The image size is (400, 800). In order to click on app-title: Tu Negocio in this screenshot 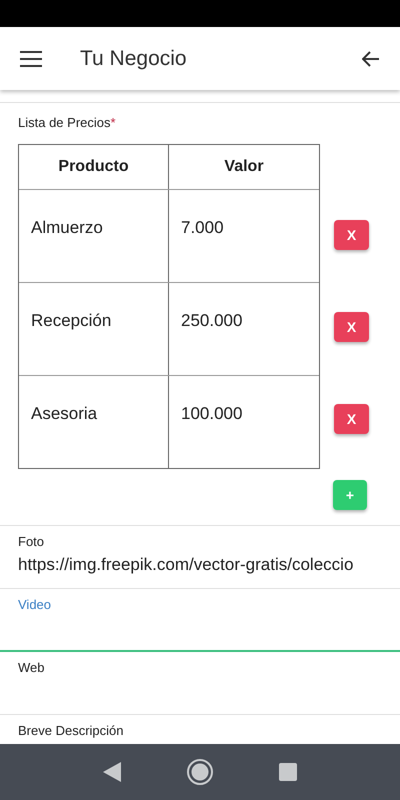, I will do `click(134, 58)`.